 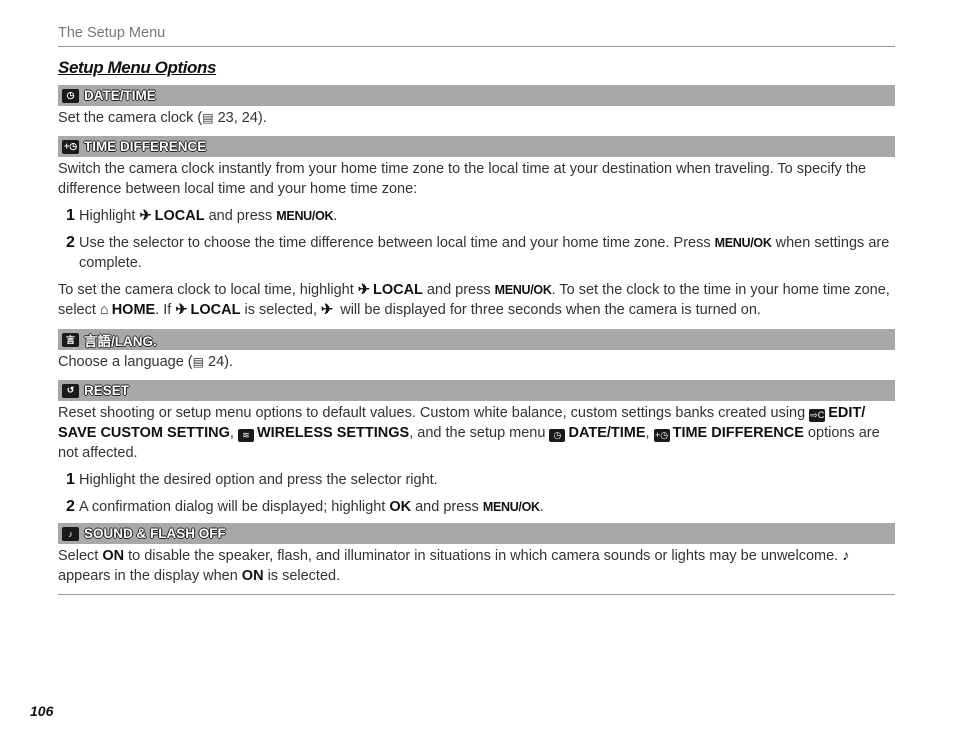 I want to click on header-divider, so click(x=476, y=46).